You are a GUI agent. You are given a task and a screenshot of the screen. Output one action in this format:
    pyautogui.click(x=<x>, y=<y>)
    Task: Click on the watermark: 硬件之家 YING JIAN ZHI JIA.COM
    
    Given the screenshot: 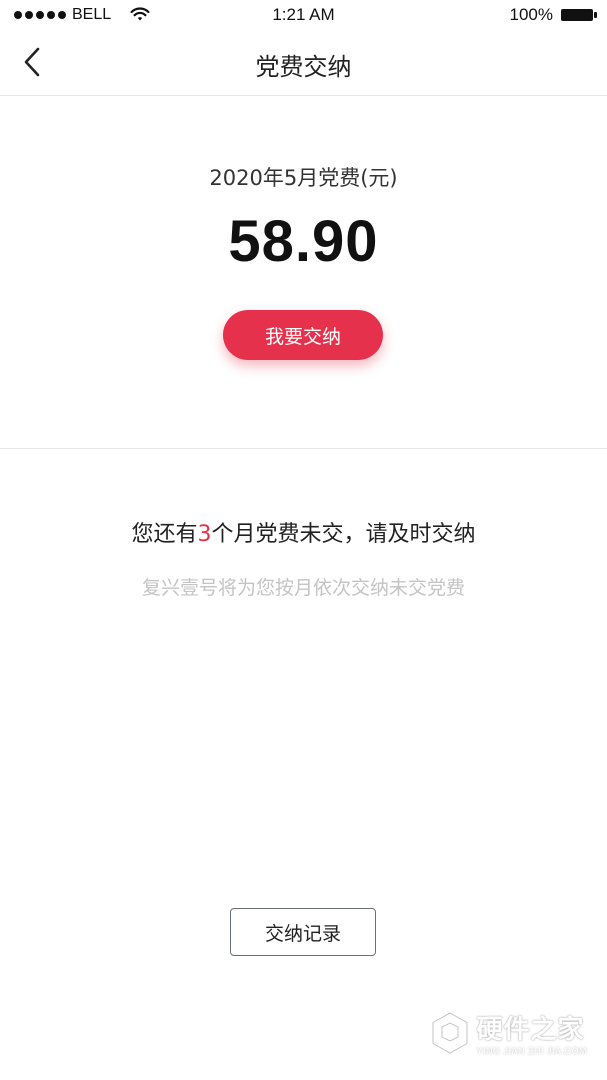 What is the action you would take?
    pyautogui.click(x=508, y=1032)
    